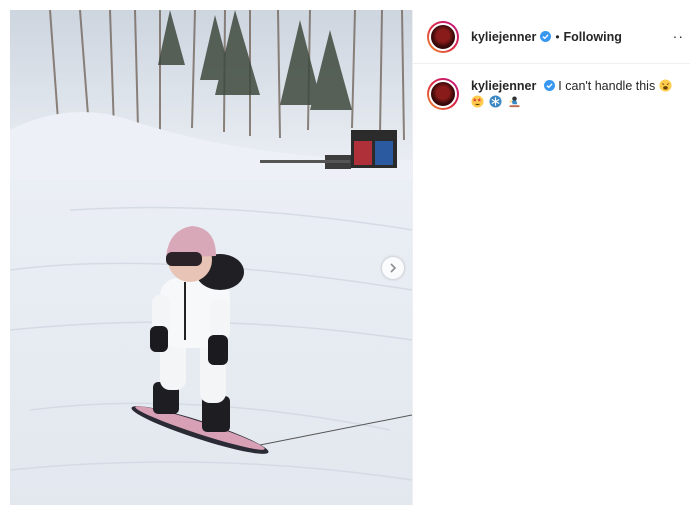  What do you see at coordinates (496, 101) in the screenshot?
I see `snowflake-emoji` at bounding box center [496, 101].